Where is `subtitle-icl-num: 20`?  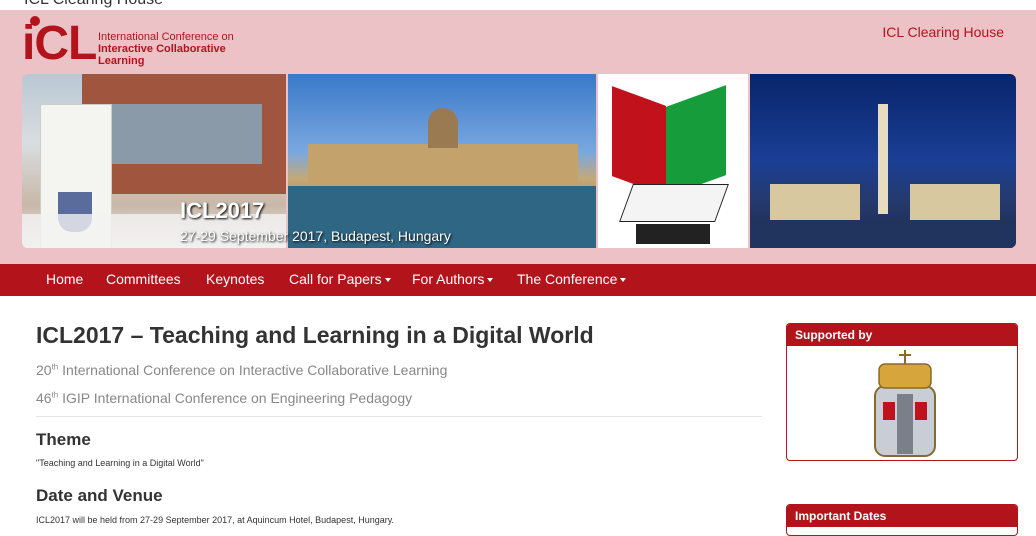
subtitle-icl-num: 20 is located at coordinates (44, 370).